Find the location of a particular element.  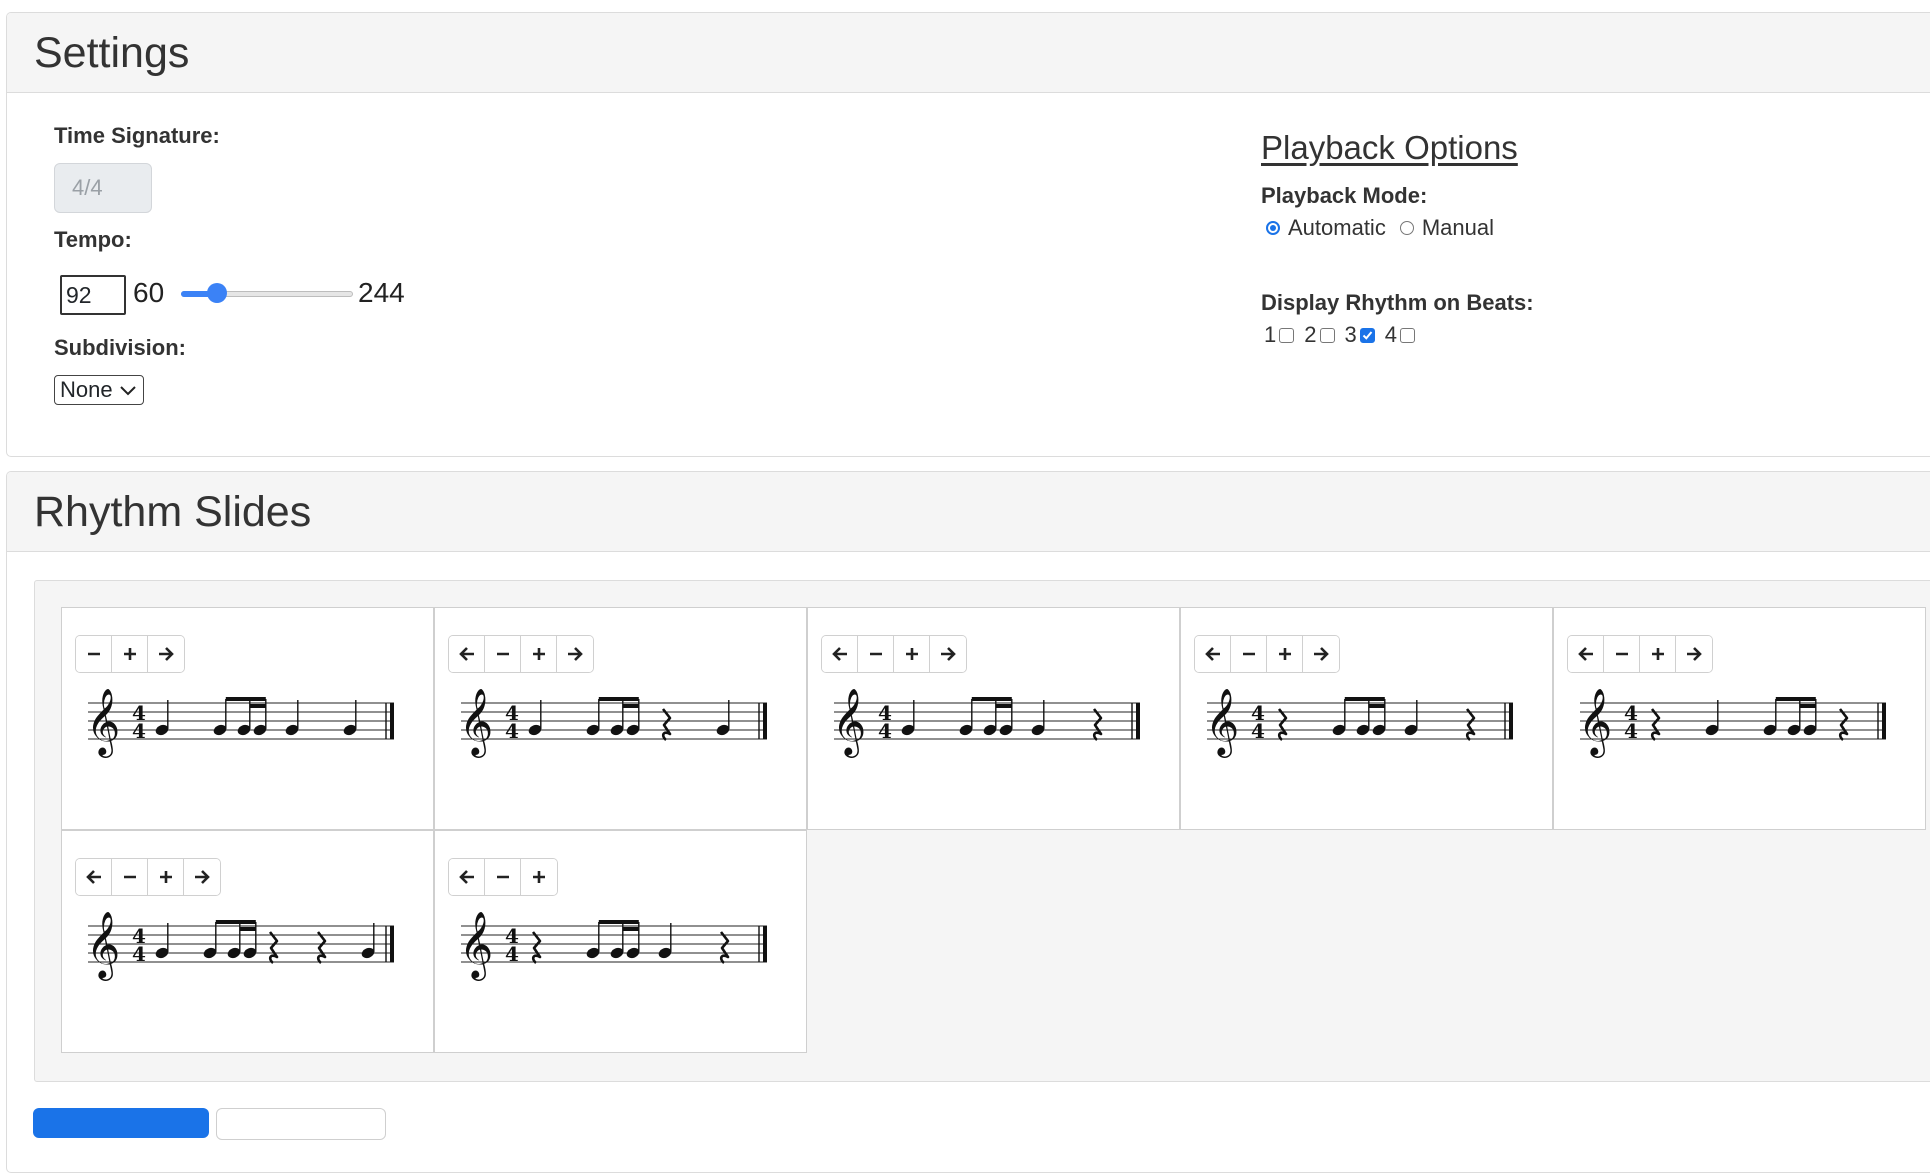

slider-thumb is located at coordinates (217, 293).